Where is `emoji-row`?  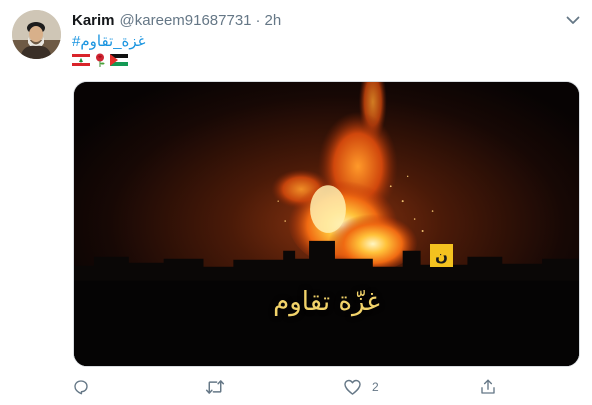
emoji-row is located at coordinates (100, 60).